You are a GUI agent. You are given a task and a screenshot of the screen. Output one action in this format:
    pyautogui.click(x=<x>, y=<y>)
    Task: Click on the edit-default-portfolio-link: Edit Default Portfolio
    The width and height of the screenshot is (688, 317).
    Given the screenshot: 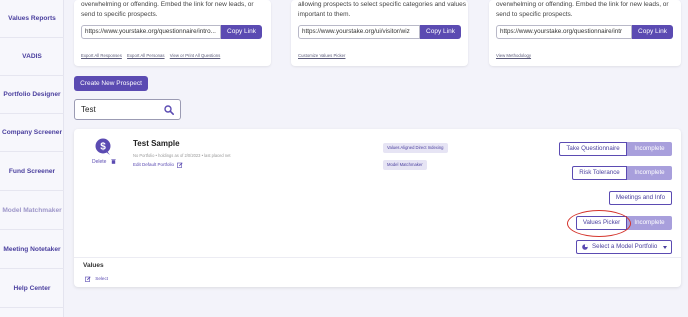 What is the action you would take?
    pyautogui.click(x=158, y=165)
    